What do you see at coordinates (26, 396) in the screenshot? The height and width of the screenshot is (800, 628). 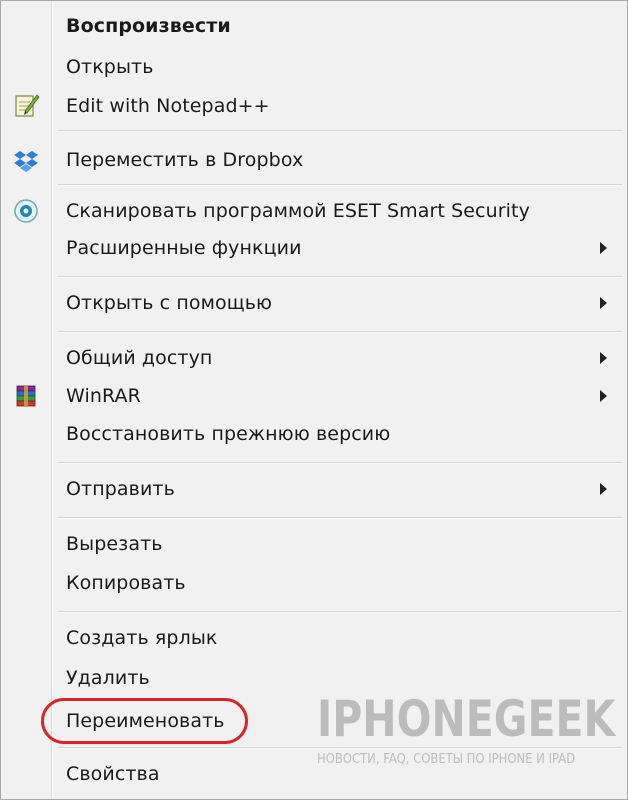 I see `winrar-icon` at bounding box center [26, 396].